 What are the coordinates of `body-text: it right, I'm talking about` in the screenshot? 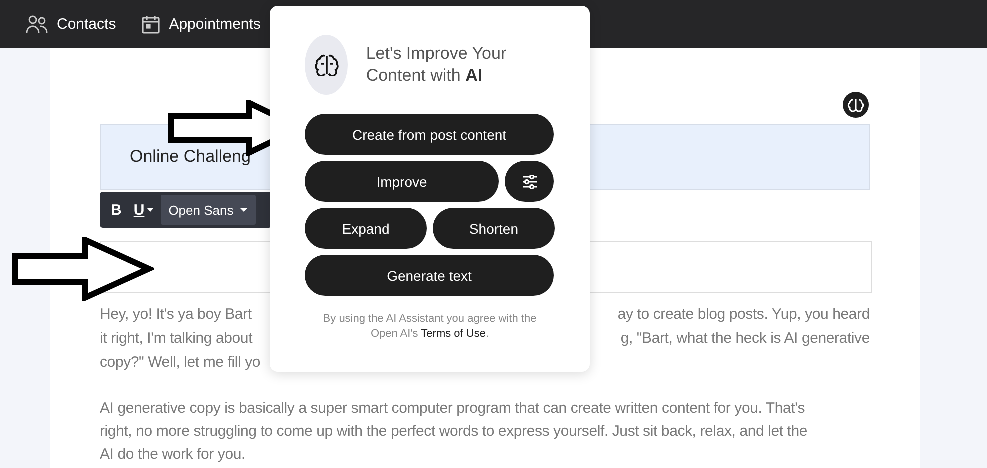 It's located at (176, 339).